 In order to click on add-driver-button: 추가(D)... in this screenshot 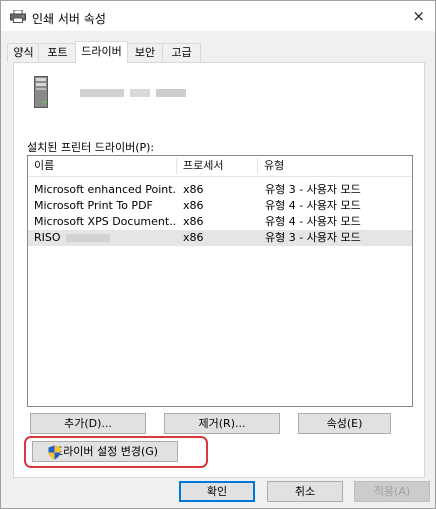, I will do `click(88, 423)`.